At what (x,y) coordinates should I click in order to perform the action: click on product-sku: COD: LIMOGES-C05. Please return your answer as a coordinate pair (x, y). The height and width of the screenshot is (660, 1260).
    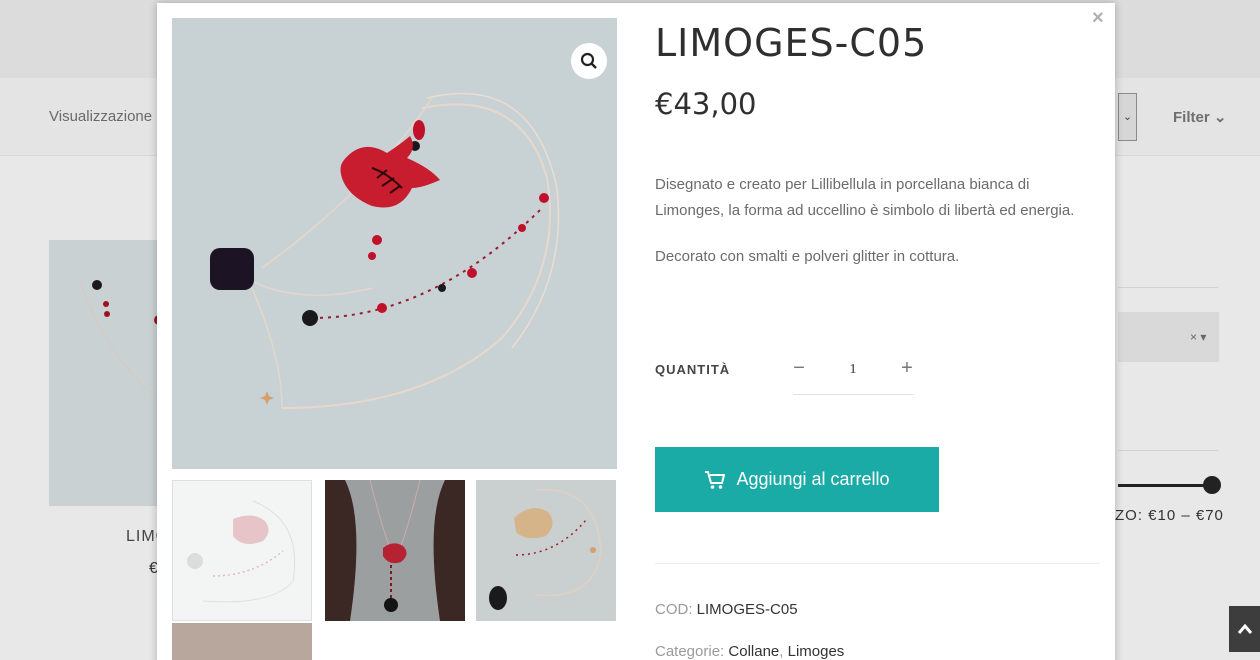
    Looking at the image, I should click on (726, 609).